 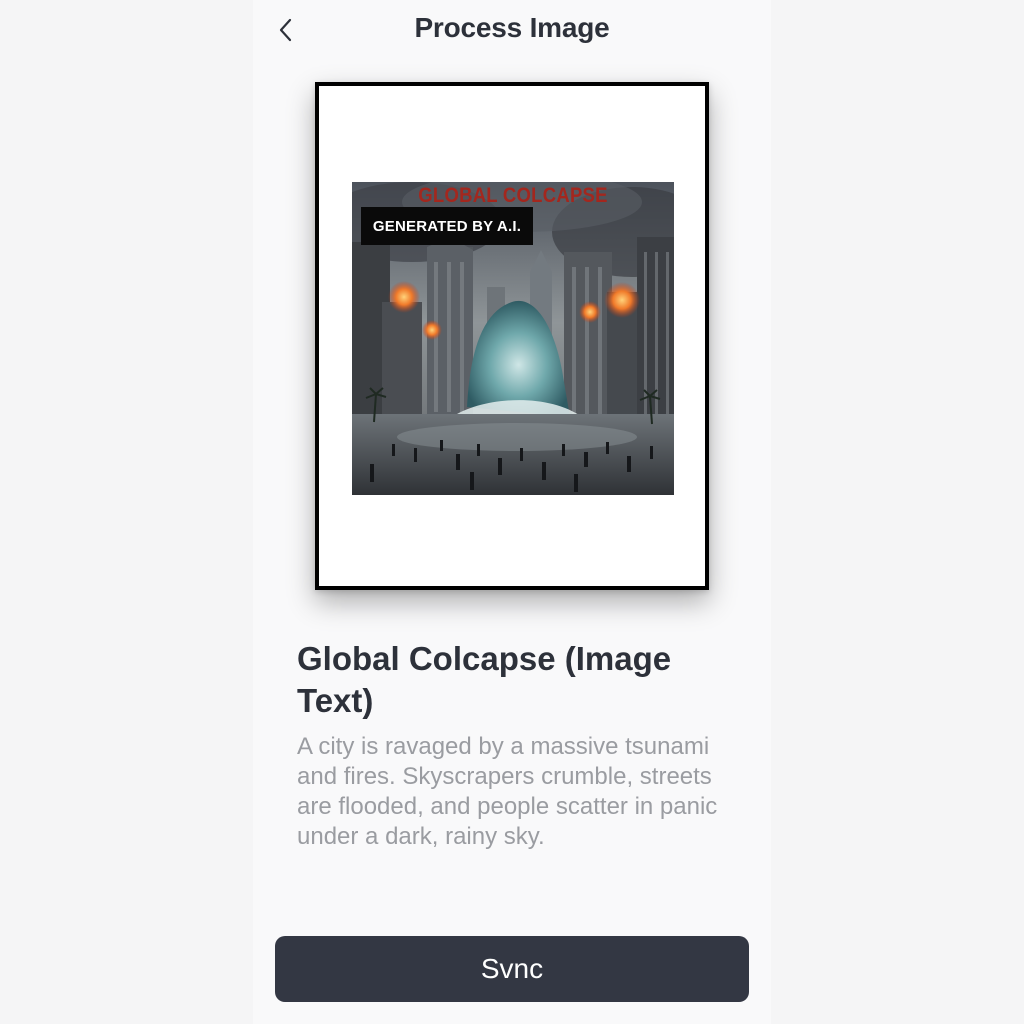 What do you see at coordinates (513, 338) in the screenshot?
I see `artwork-image: GLOBAL COLCAPSE GENERATED BY A.I.` at bounding box center [513, 338].